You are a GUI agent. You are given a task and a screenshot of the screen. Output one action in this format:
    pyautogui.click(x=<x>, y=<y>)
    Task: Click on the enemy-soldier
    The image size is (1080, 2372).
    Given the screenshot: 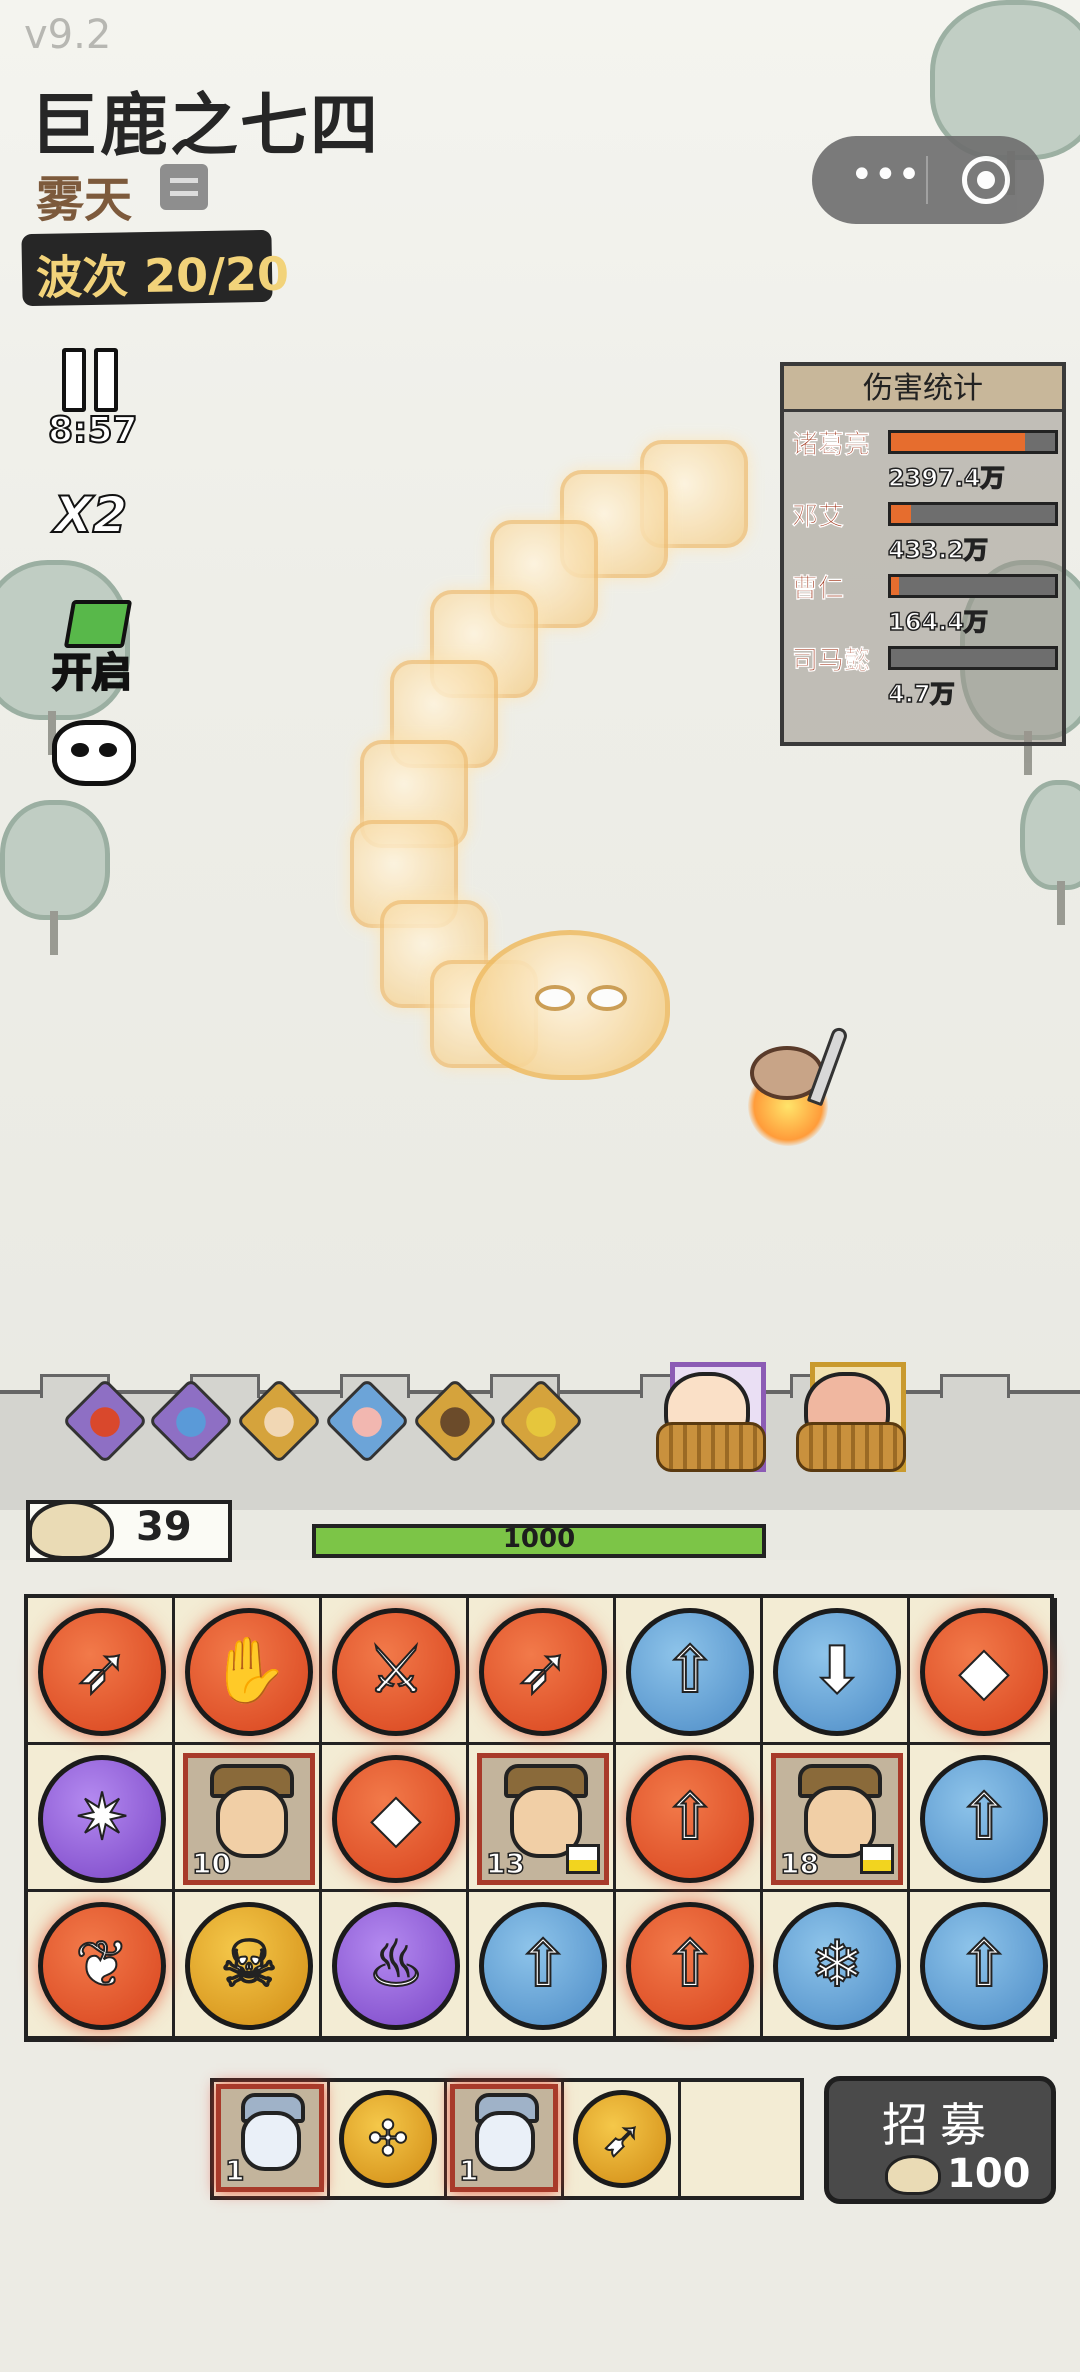 What is the action you would take?
    pyautogui.click(x=795, y=1085)
    